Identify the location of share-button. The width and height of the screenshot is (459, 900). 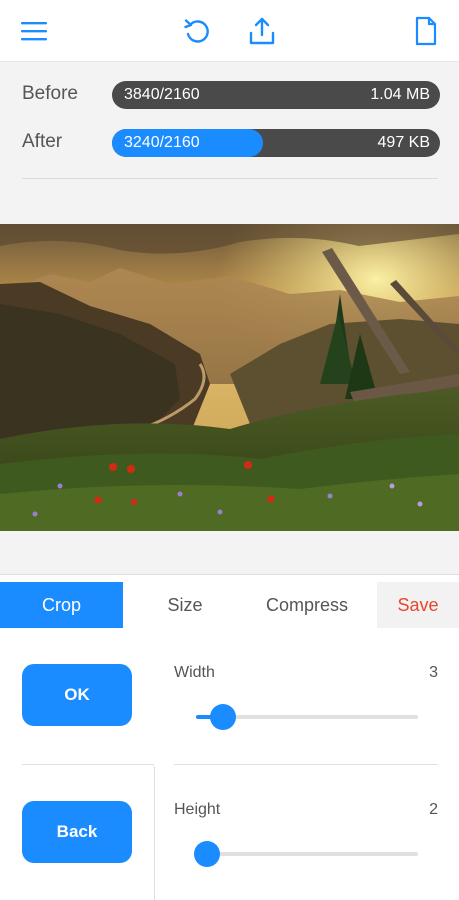
(262, 31).